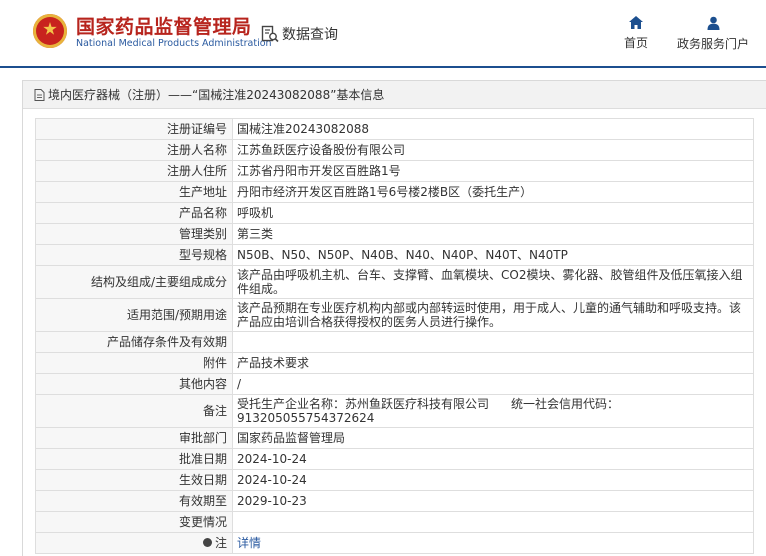 The width and height of the screenshot is (766, 556). Describe the element at coordinates (134, 459) in the screenshot. I see `field-label: 批准日期` at that location.